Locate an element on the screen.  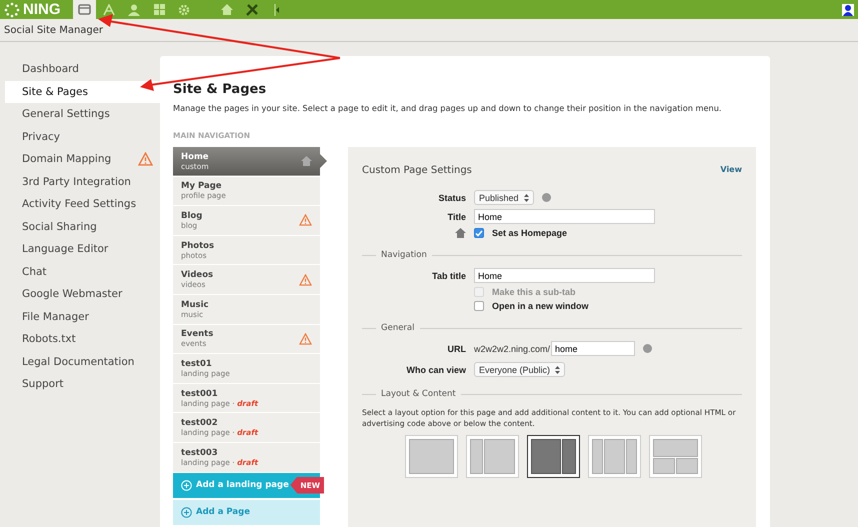
title-input: Home is located at coordinates (564, 216).